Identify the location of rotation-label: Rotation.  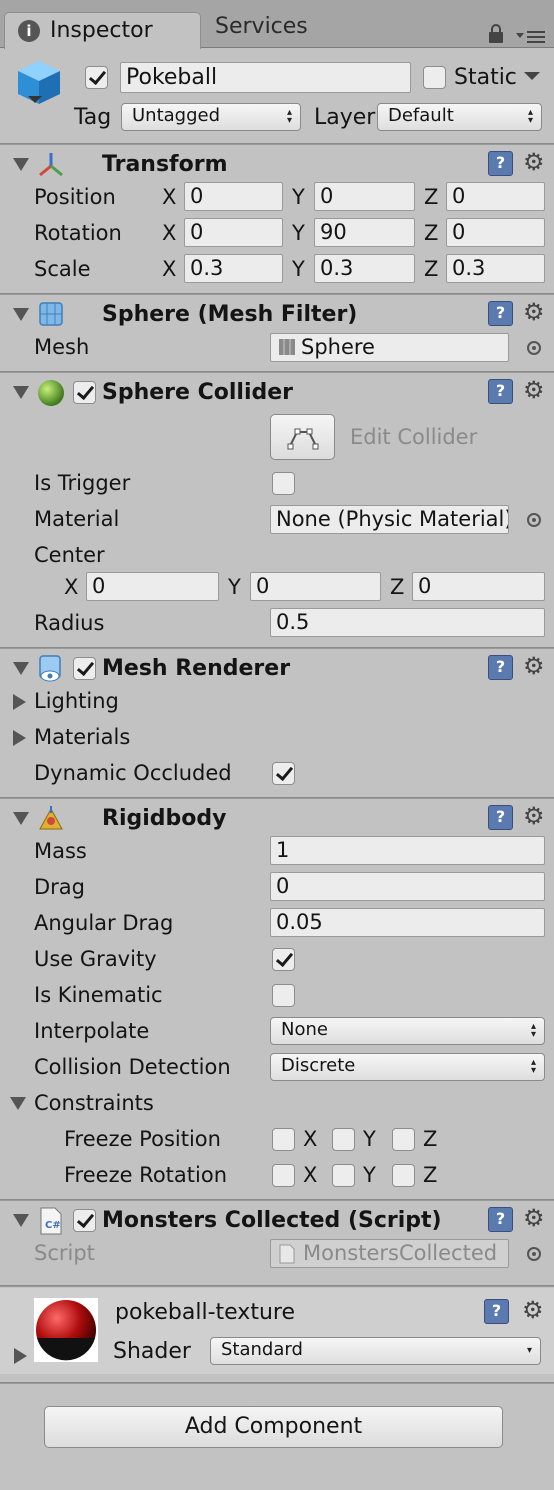
(78, 233).